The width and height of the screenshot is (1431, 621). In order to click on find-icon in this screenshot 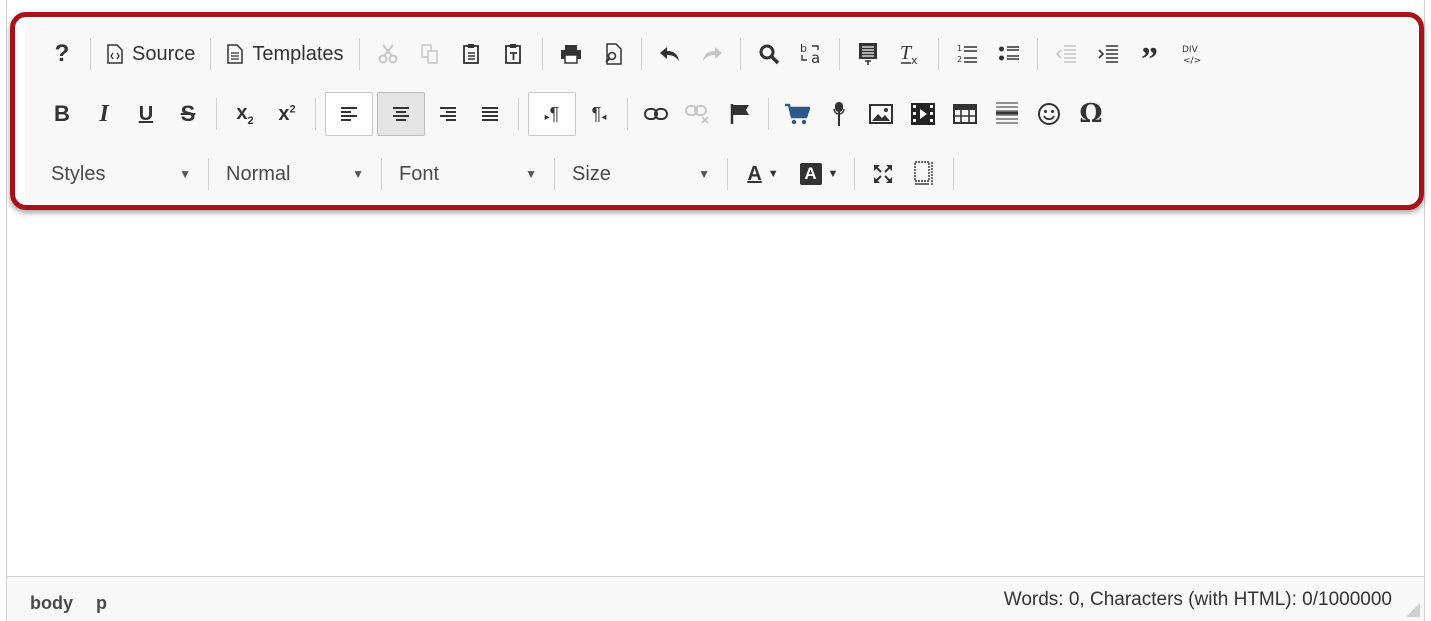, I will do `click(769, 54)`.